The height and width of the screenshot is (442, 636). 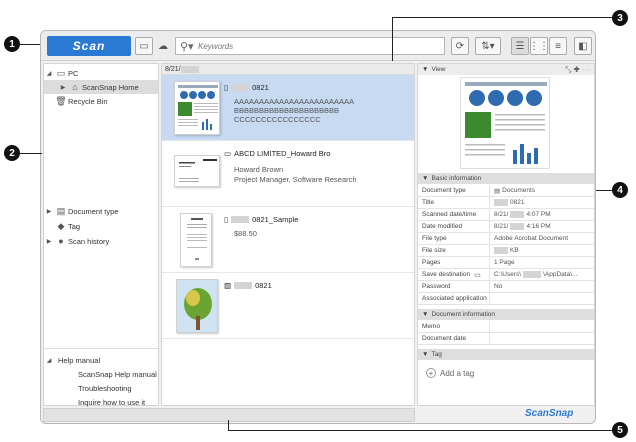 I want to click on list-item: ▯ 0821_Sample $88.50, so click(x=288, y=240).